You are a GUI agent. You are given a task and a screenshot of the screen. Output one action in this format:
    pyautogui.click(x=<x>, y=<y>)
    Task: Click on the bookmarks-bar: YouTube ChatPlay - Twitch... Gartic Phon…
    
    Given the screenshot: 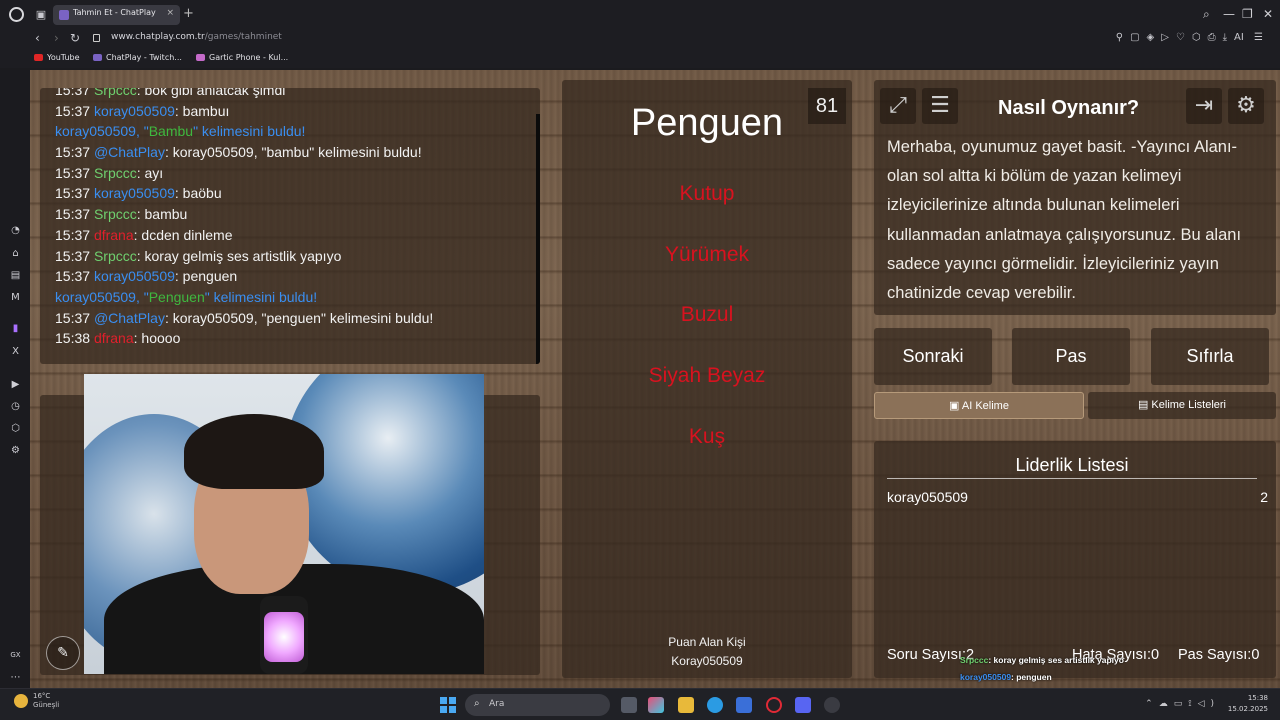 What is the action you would take?
    pyautogui.click(x=640, y=59)
    